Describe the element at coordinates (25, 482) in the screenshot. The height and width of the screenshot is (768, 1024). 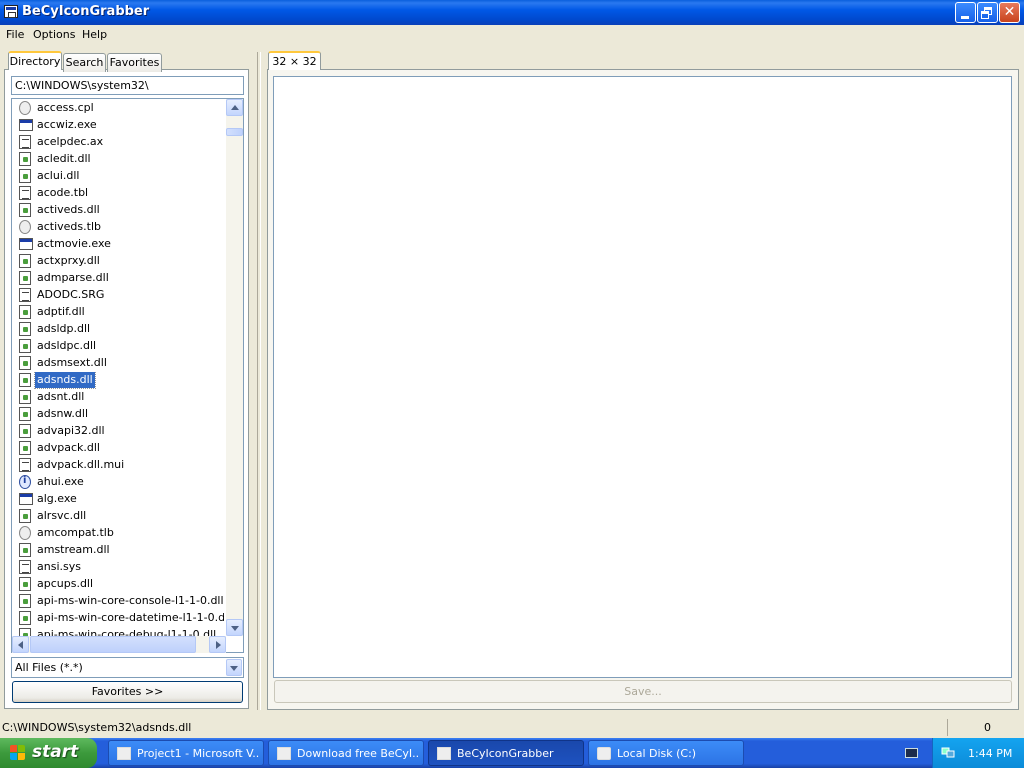
I see `info-icon` at that location.